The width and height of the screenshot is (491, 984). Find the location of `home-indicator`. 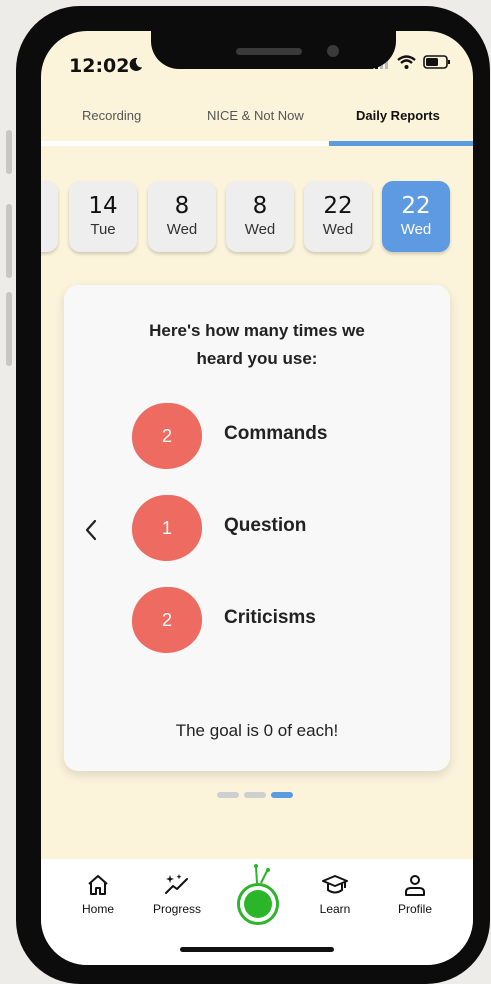

home-indicator is located at coordinates (257, 949).